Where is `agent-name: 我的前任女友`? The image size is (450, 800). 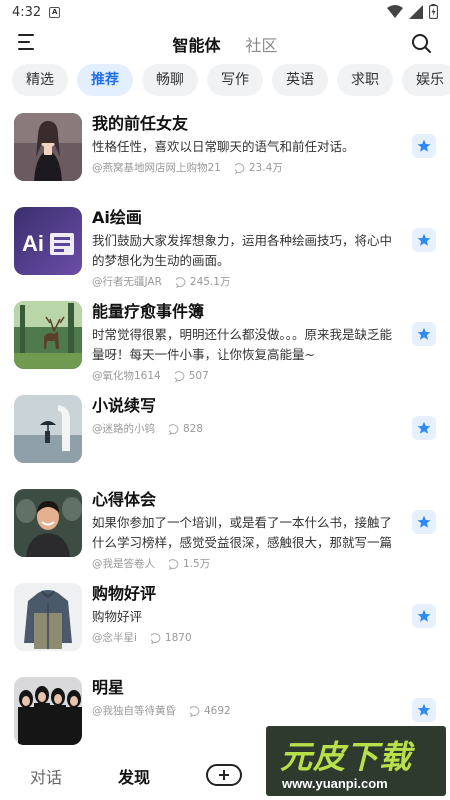 agent-name: 我的前任女友 is located at coordinates (140, 123).